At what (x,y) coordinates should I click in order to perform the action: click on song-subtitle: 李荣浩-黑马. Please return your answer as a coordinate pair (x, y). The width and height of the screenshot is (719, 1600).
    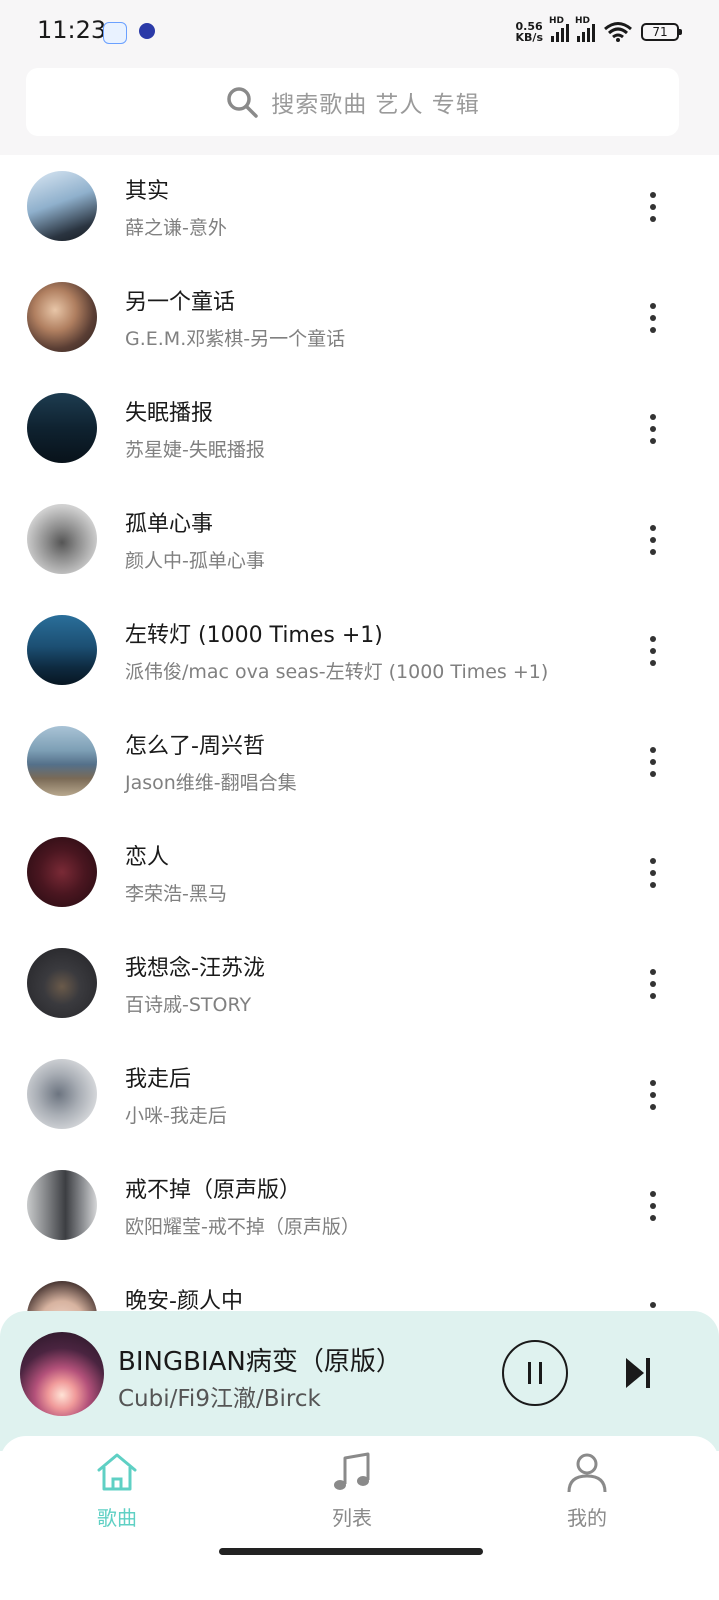
    Looking at the image, I should click on (176, 894).